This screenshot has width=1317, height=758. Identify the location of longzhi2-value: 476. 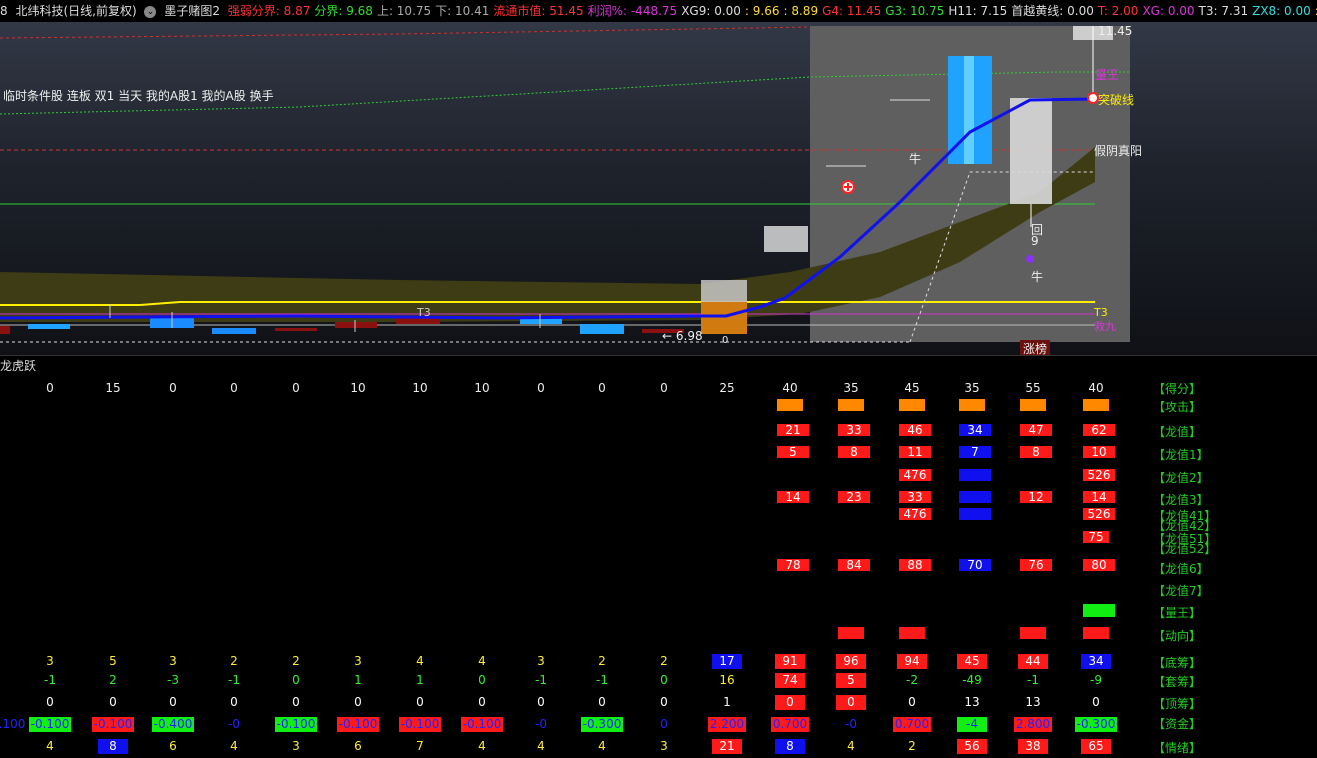
(915, 475).